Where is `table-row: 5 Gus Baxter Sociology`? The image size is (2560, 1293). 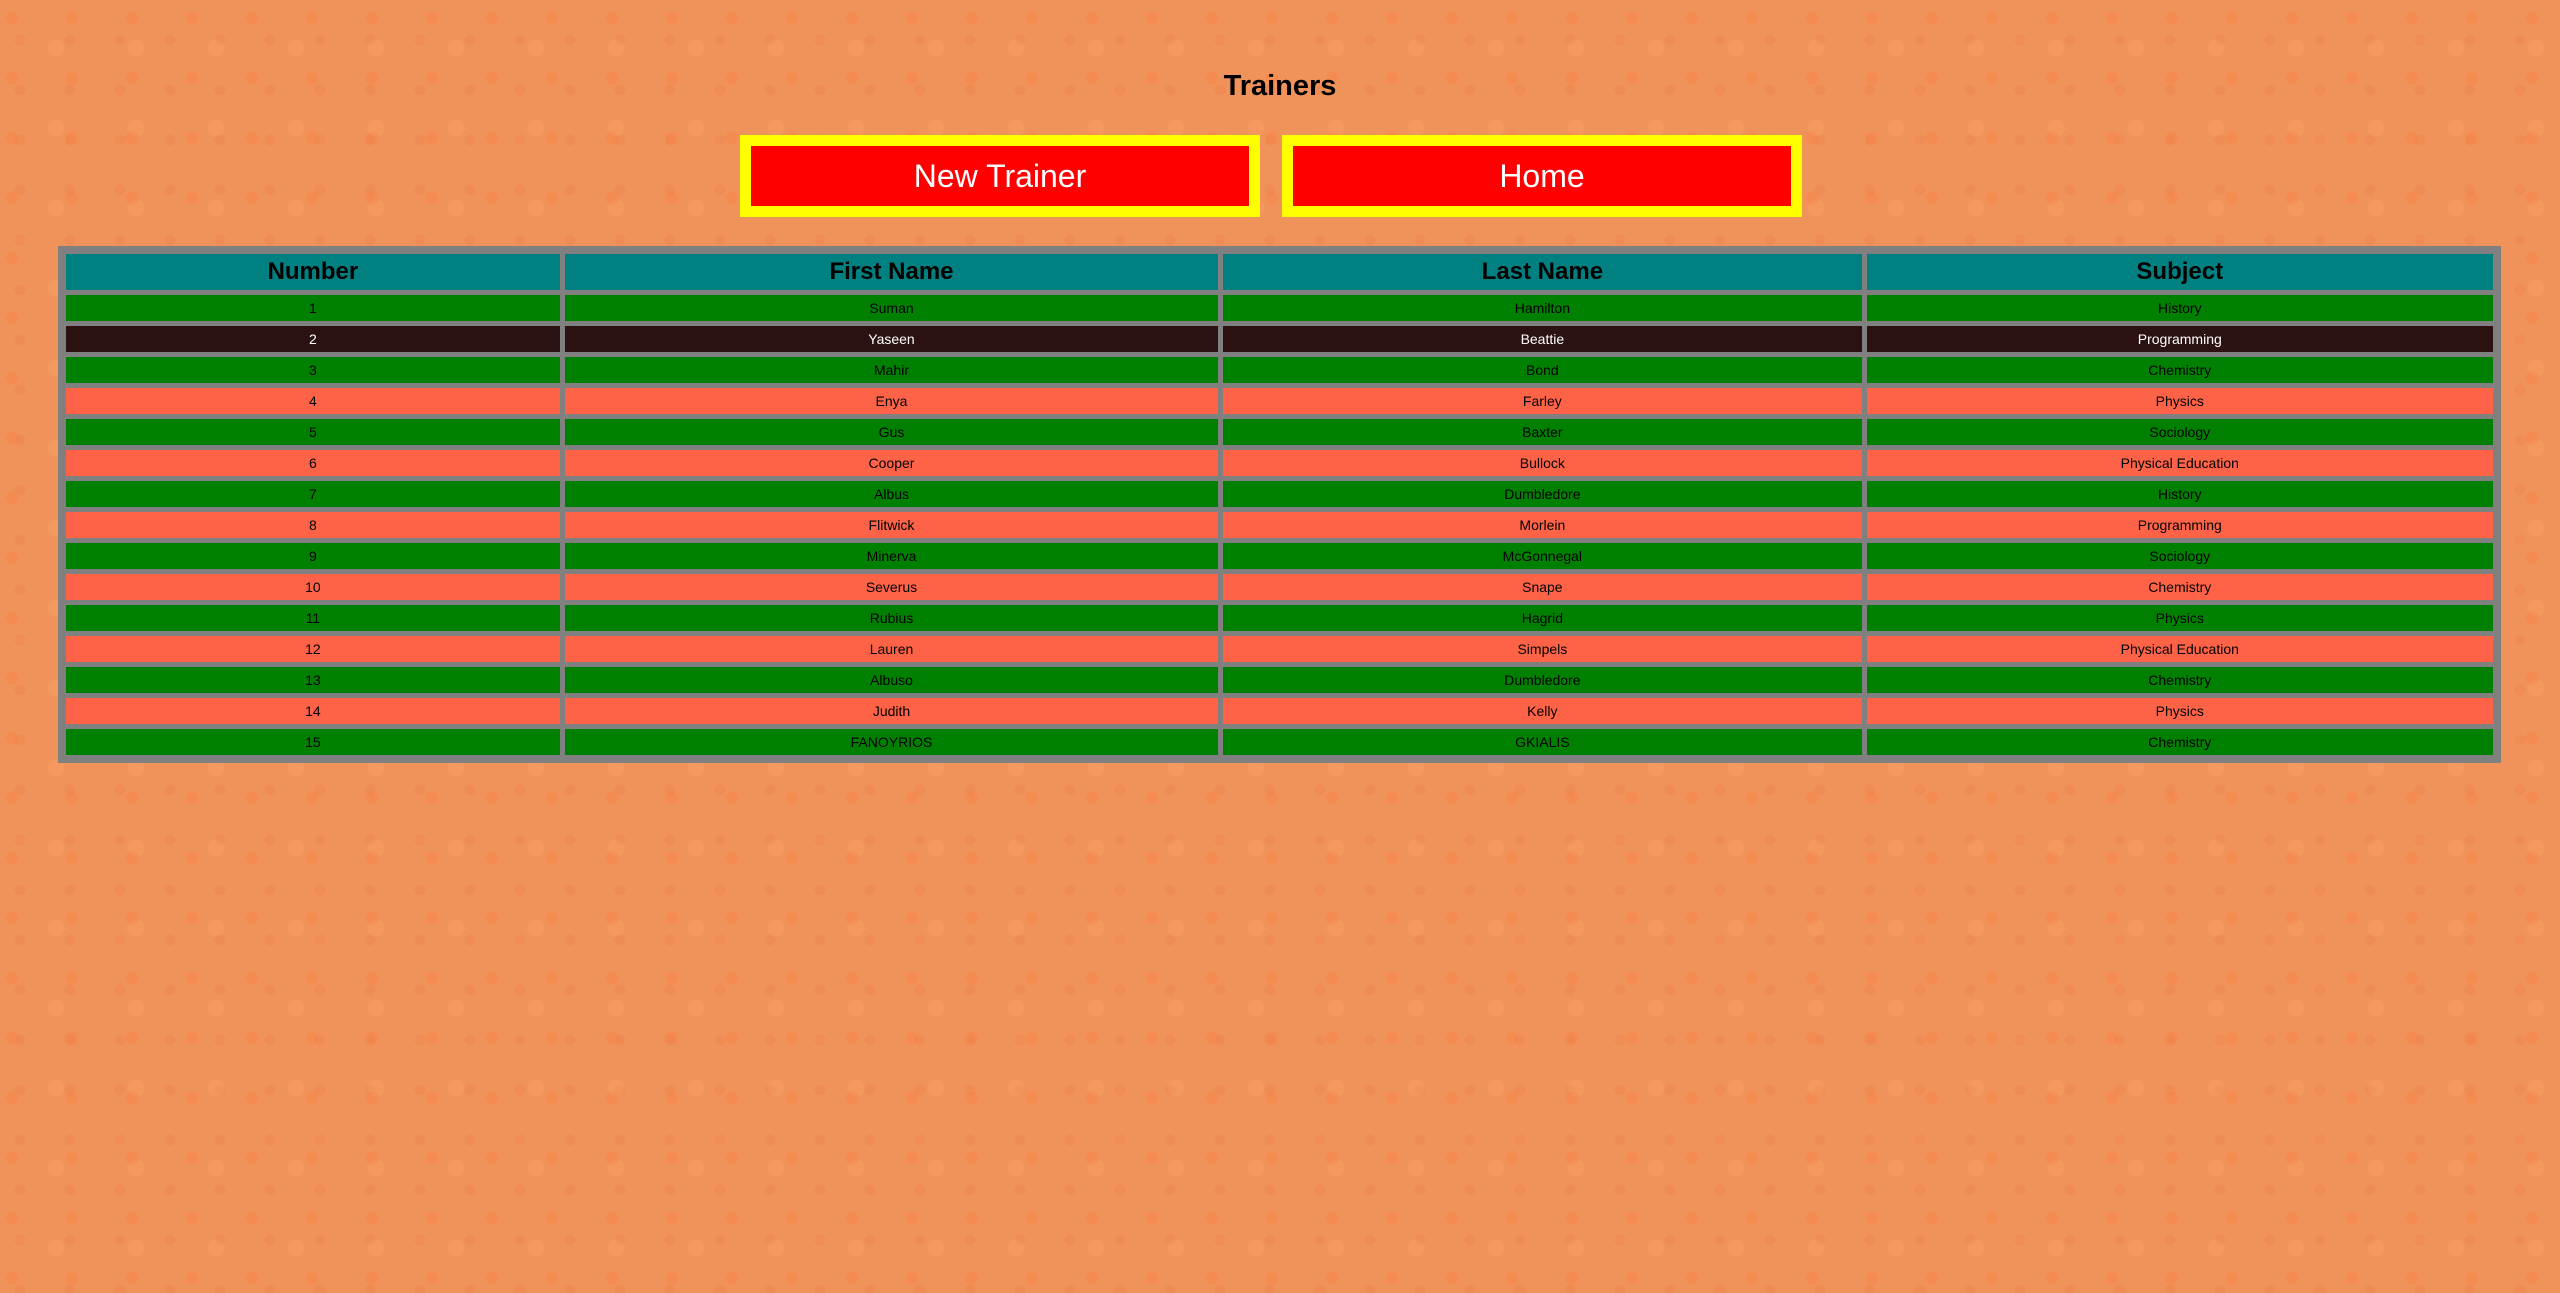
table-row: 5 Gus Baxter Sociology is located at coordinates (1279, 432).